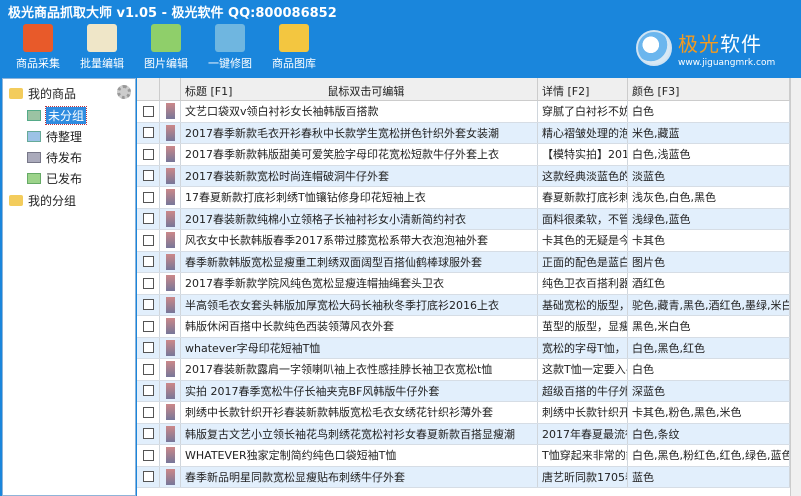 The height and width of the screenshot is (496, 801). I want to click on table-row: 实拍 2017春季宽松牛仔长袖夹克BF风韩版牛仔外套 超级百搭的牛仔外 深蓝色, so click(463, 391).